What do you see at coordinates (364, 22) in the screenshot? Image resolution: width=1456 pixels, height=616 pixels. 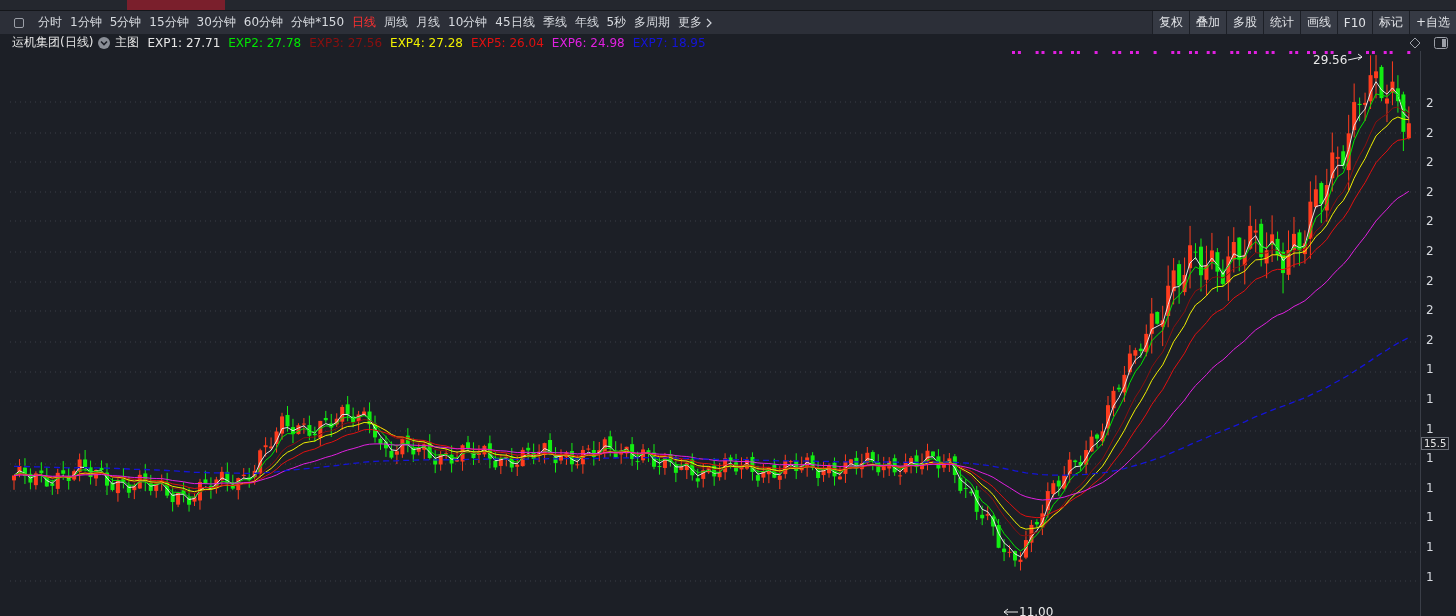 I see `period-tab: 日线` at bounding box center [364, 22].